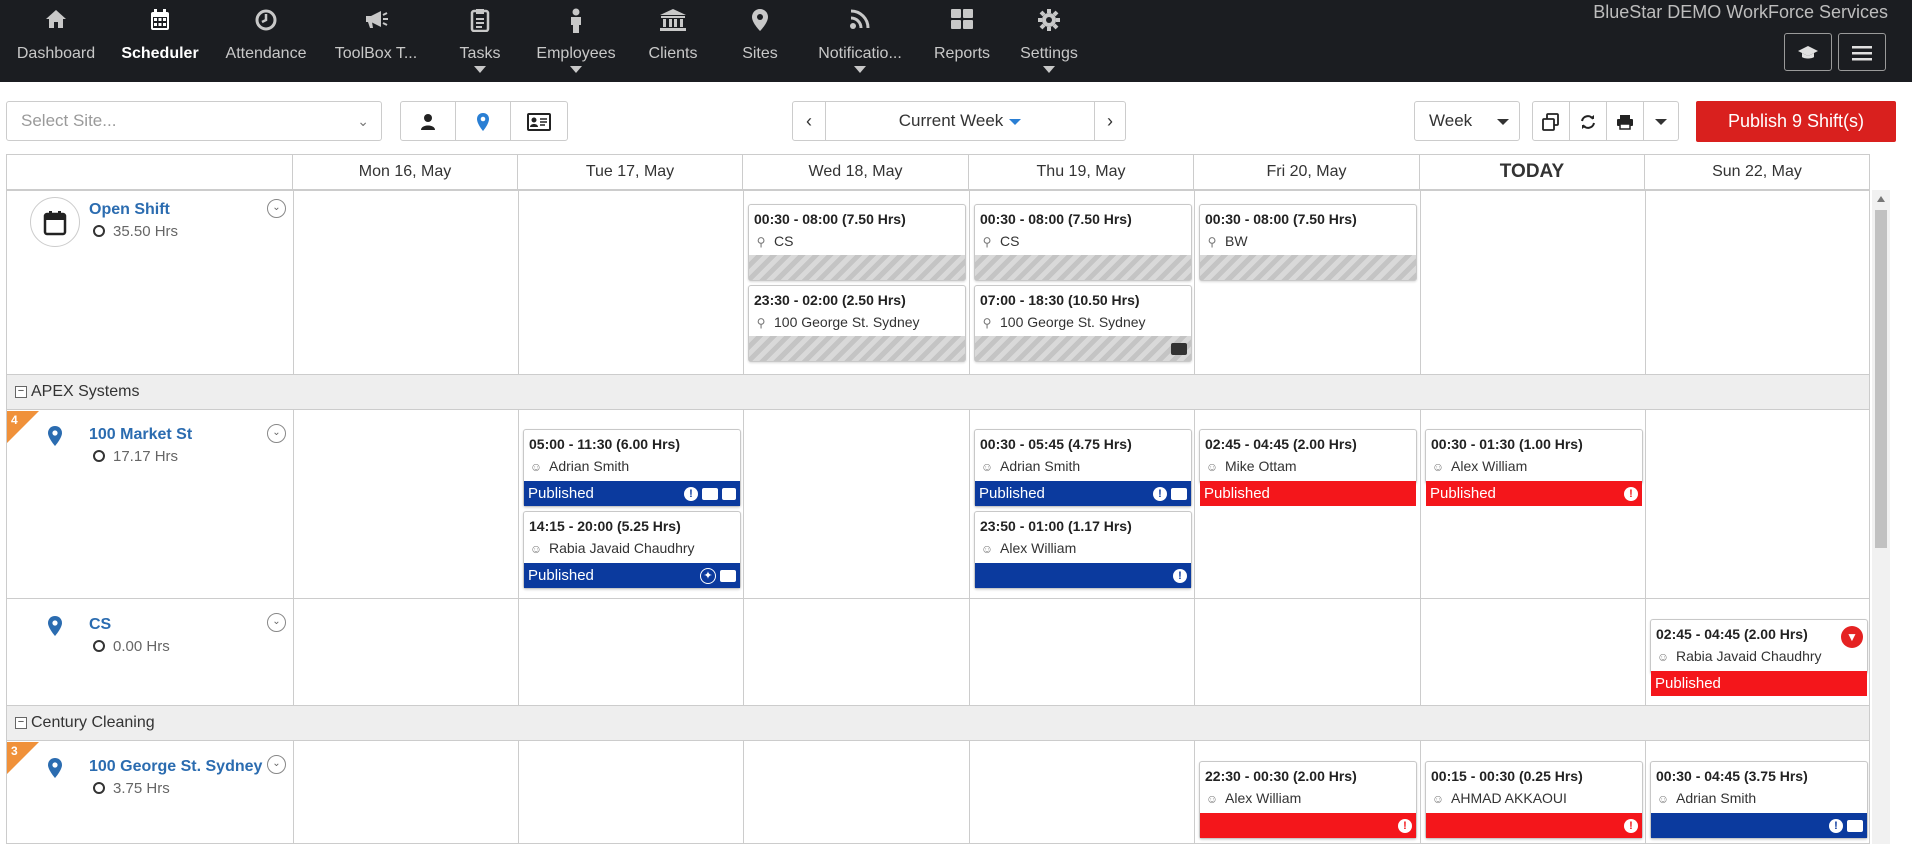  What do you see at coordinates (962, 53) in the screenshot?
I see `nav-label: Reports` at bounding box center [962, 53].